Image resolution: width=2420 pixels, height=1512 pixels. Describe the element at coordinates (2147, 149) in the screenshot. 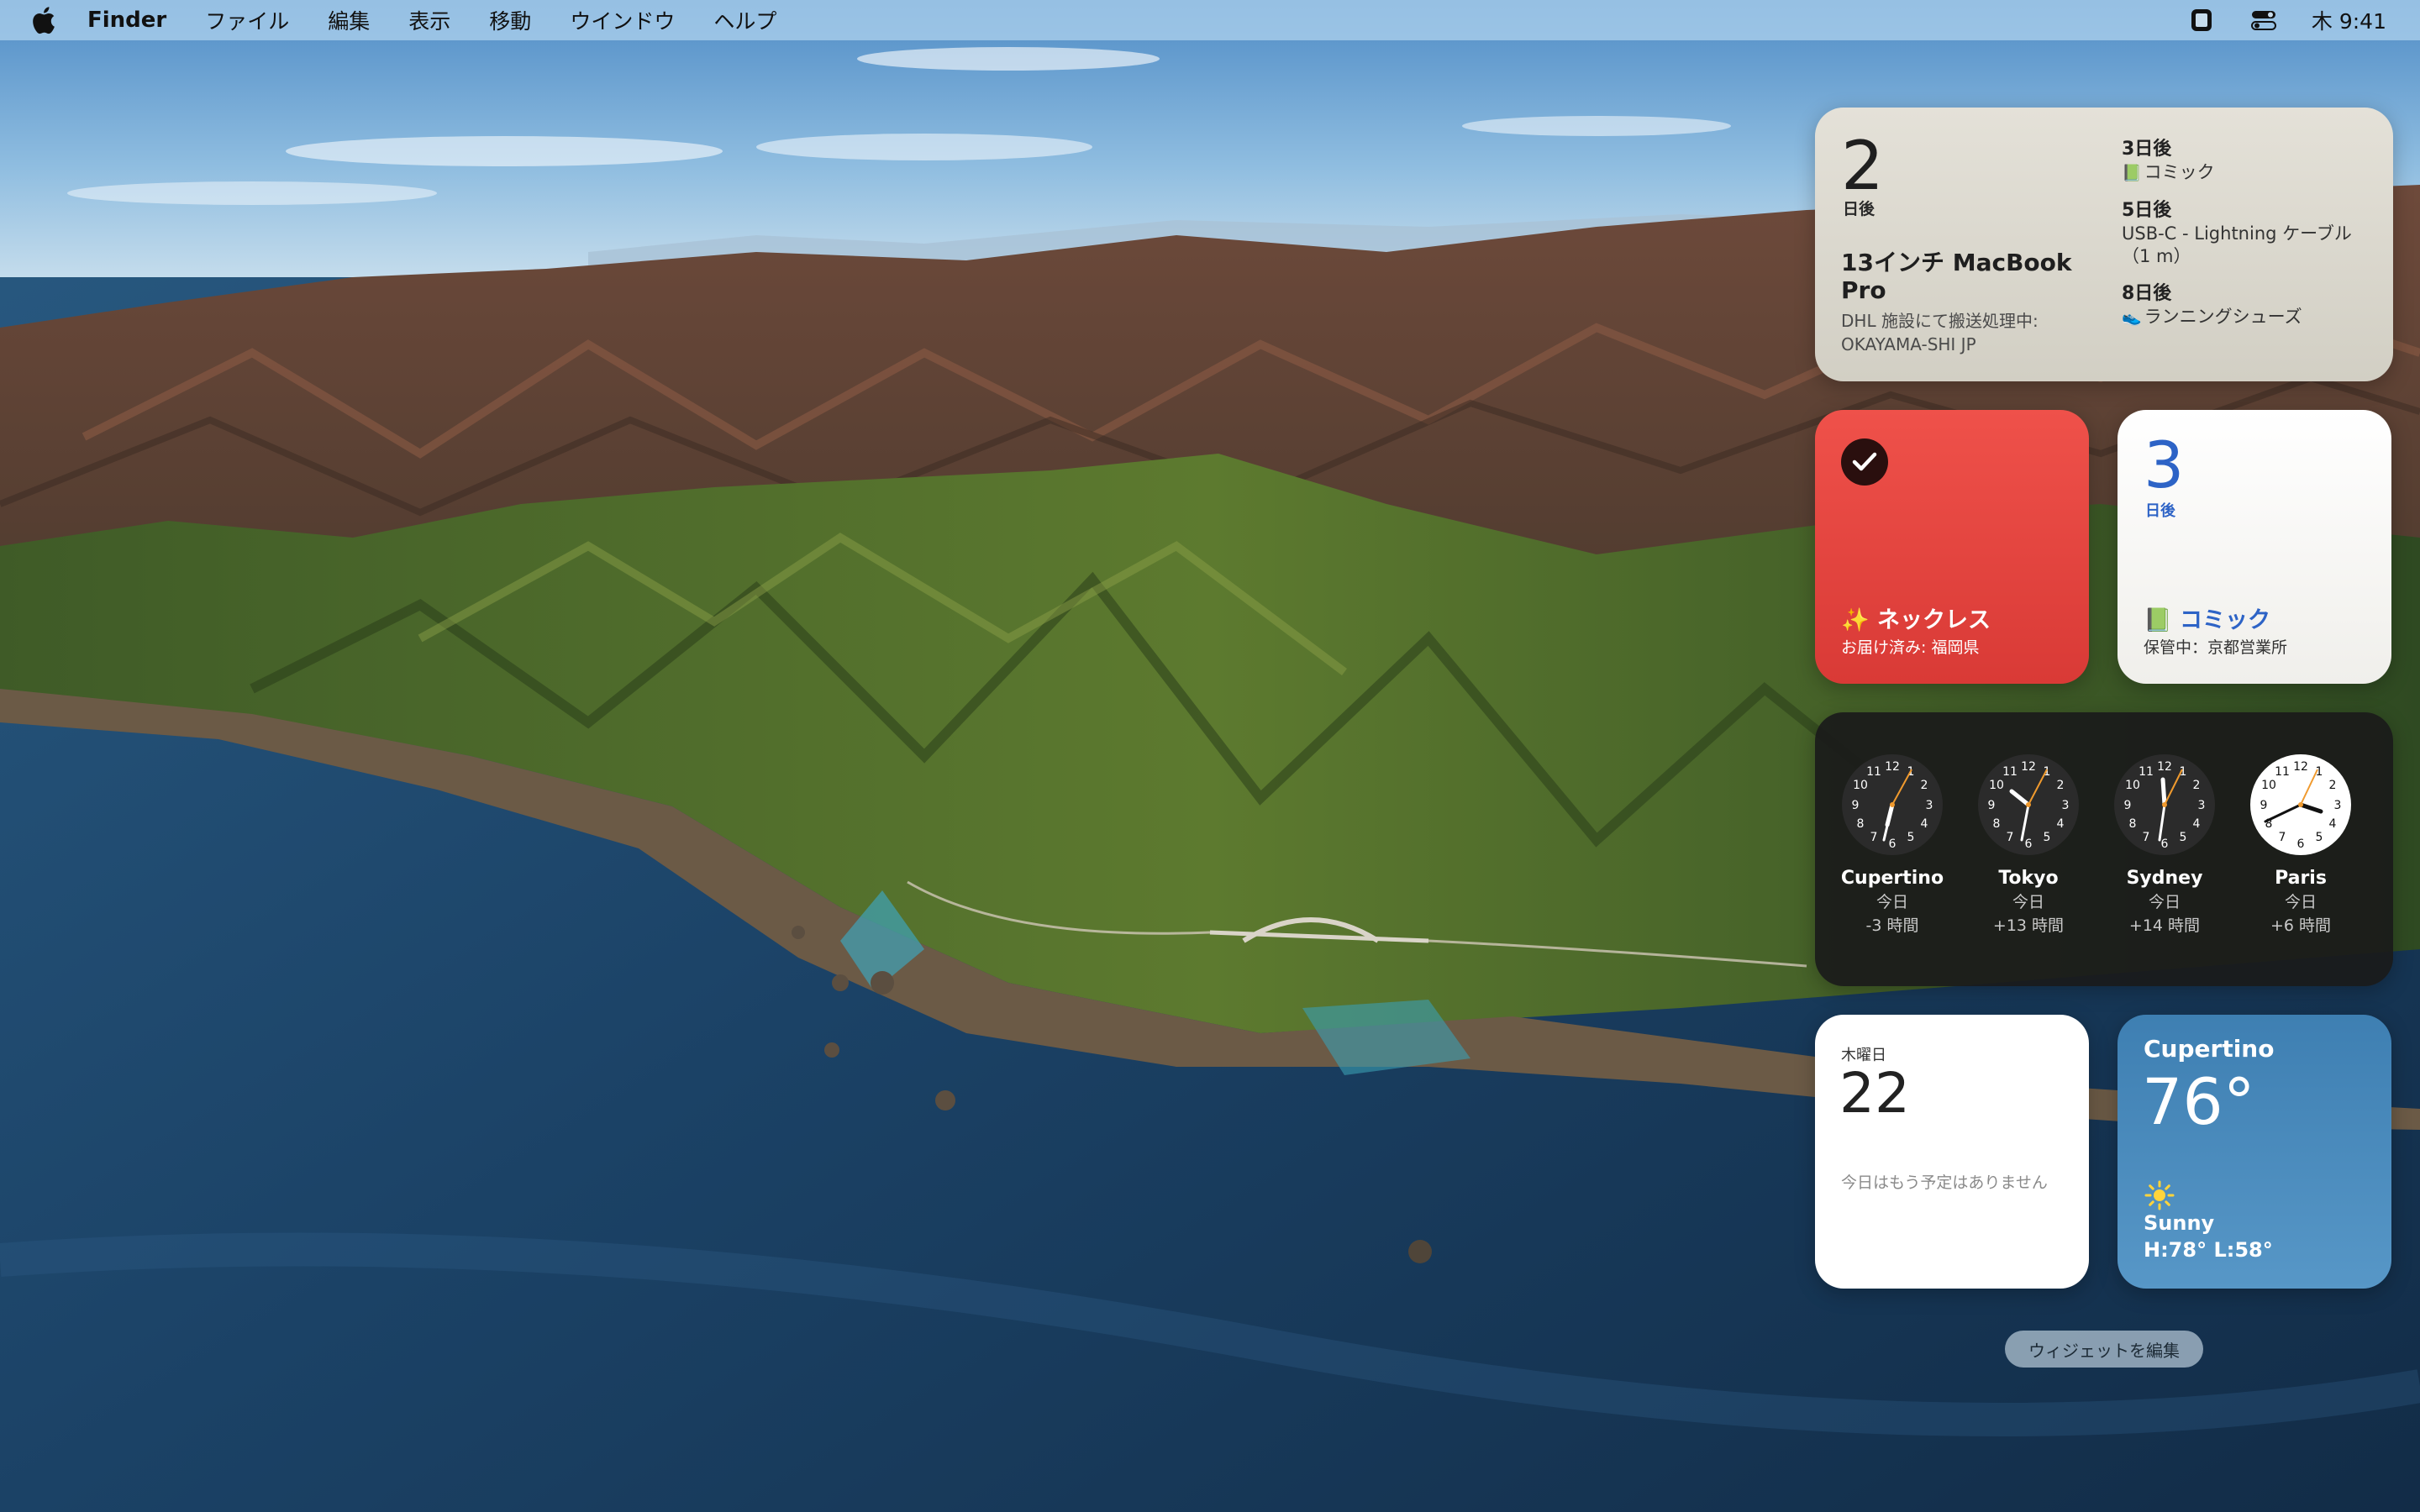

I see `upcoming-days: 3日後` at that location.